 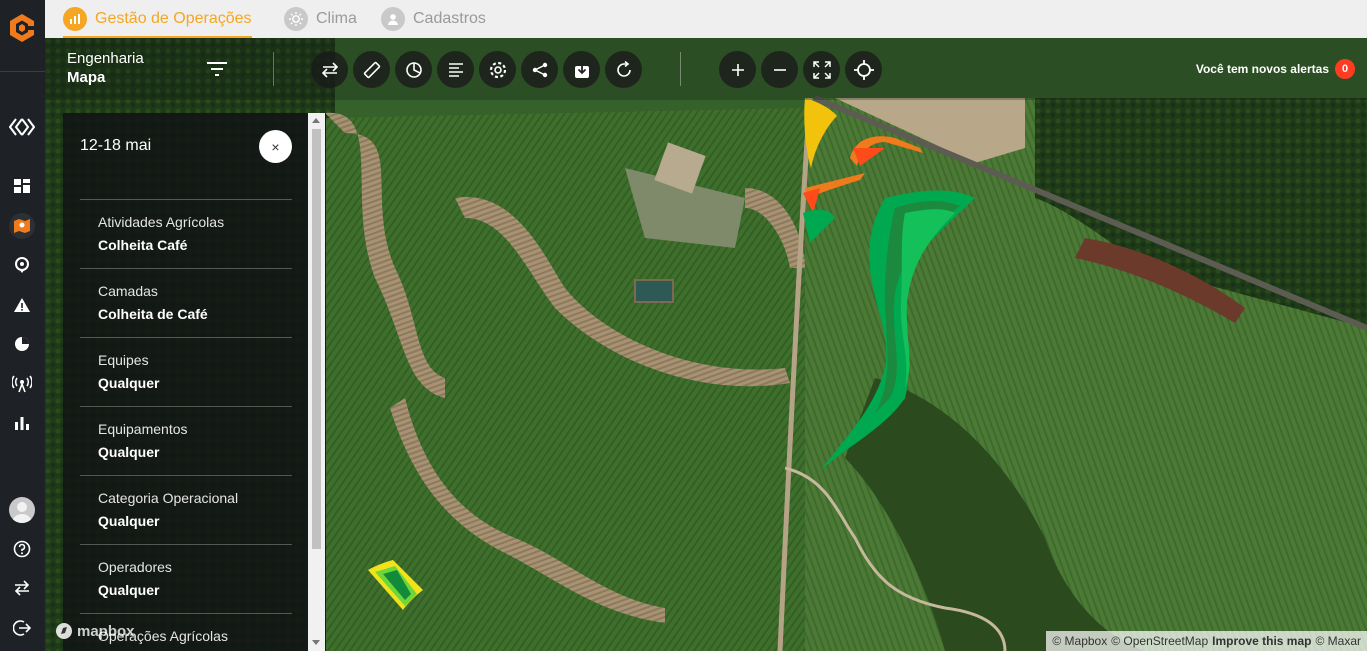 What do you see at coordinates (186, 233) in the screenshot?
I see `filter-atividades-agricolas: Atividades Agrícolas Colheita Café` at bounding box center [186, 233].